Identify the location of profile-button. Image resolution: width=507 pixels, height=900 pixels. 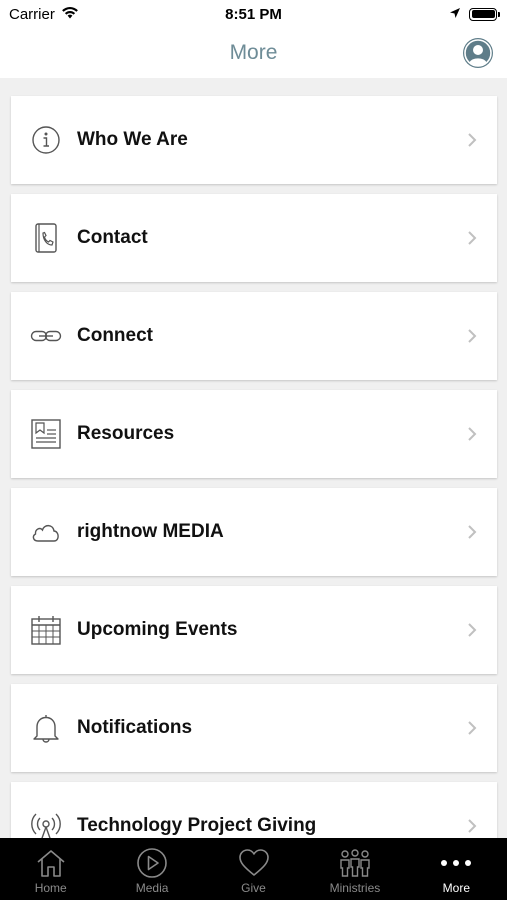
(478, 53).